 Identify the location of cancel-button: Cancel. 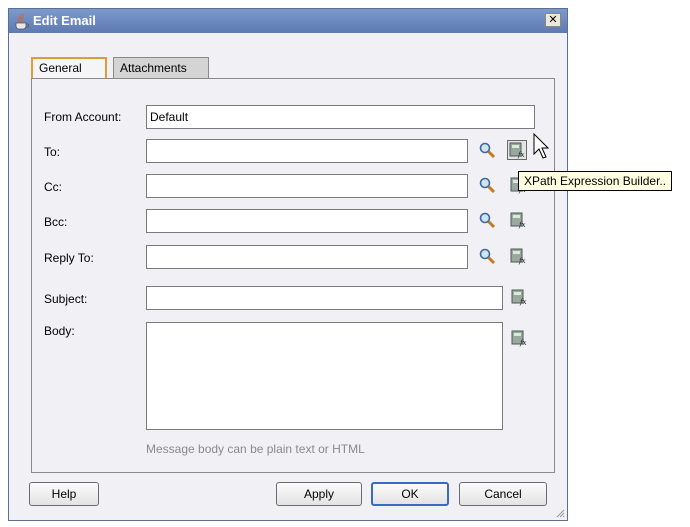
(503, 494).